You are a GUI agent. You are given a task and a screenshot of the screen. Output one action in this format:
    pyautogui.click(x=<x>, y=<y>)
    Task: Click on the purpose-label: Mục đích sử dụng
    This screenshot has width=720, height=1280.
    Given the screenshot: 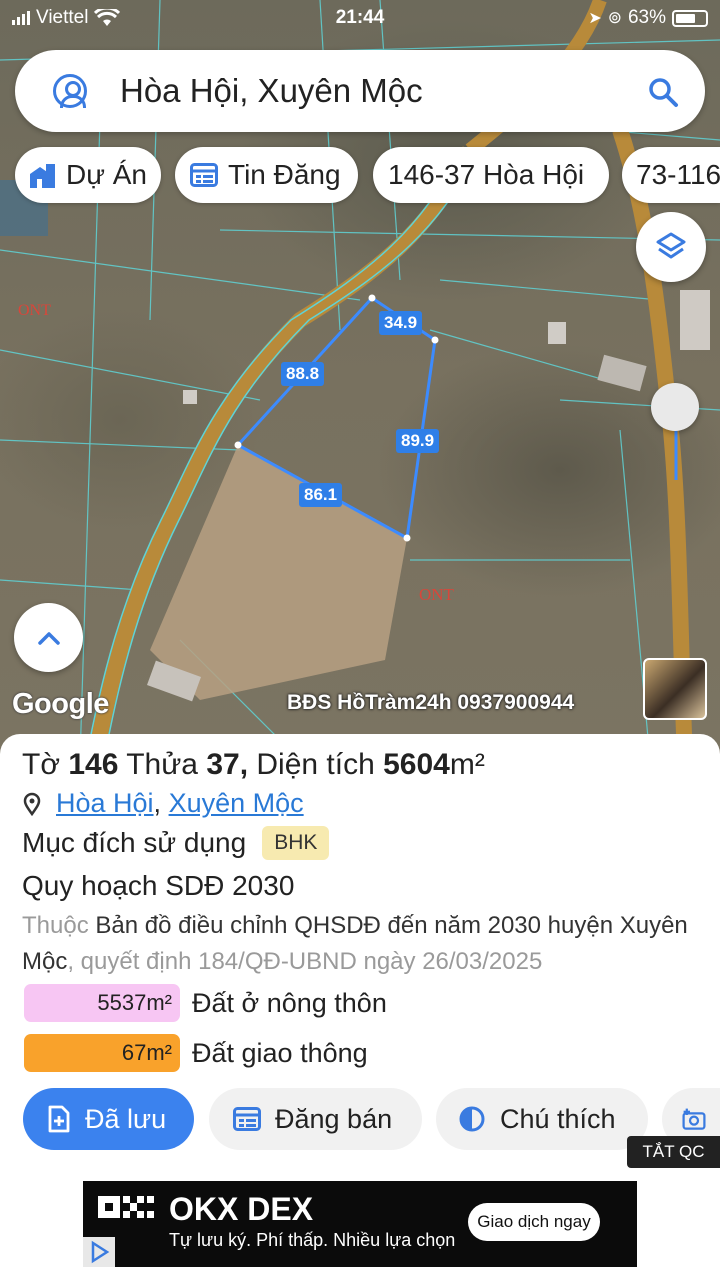 What is the action you would take?
    pyautogui.click(x=134, y=842)
    